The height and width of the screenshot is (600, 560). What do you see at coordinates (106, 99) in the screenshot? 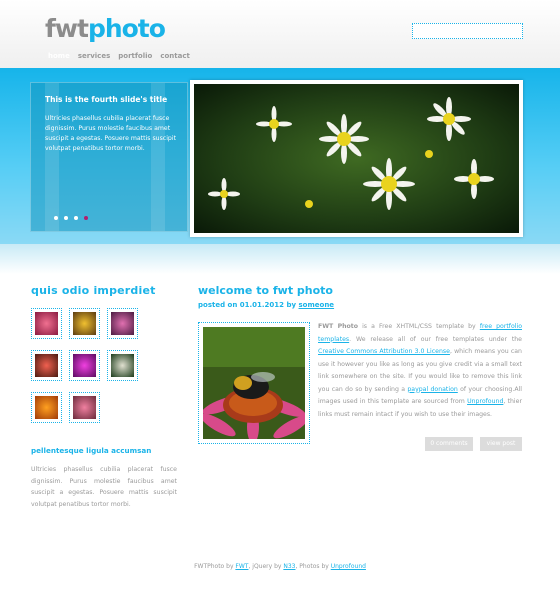
I see `slide-title: This is the fourth slide's title` at bounding box center [106, 99].